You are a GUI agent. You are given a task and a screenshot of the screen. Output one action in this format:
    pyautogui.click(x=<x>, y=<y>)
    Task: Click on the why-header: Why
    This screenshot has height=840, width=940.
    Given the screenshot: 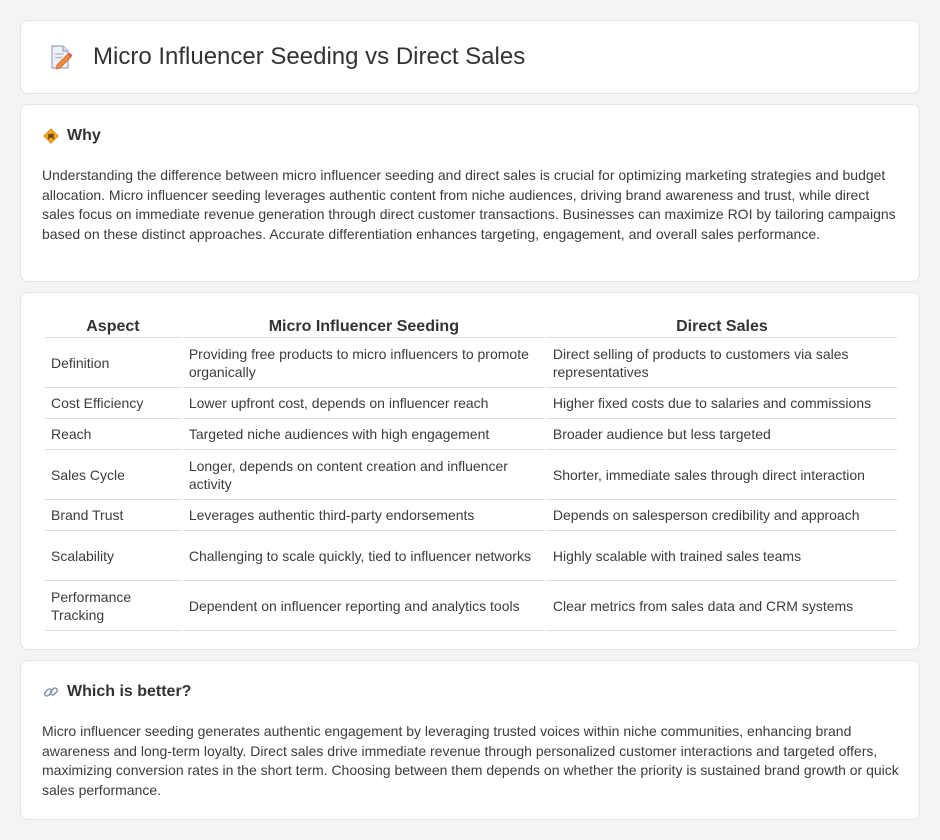 What is the action you would take?
    pyautogui.click(x=72, y=136)
    